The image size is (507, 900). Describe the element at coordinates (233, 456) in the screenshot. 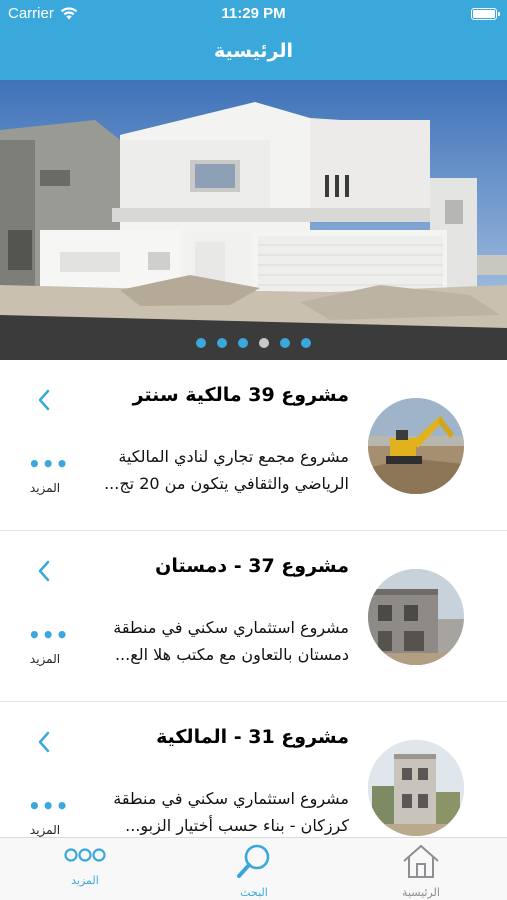

I see `description-line: مشروع مجمع تجاري لنادي المالكية` at that location.